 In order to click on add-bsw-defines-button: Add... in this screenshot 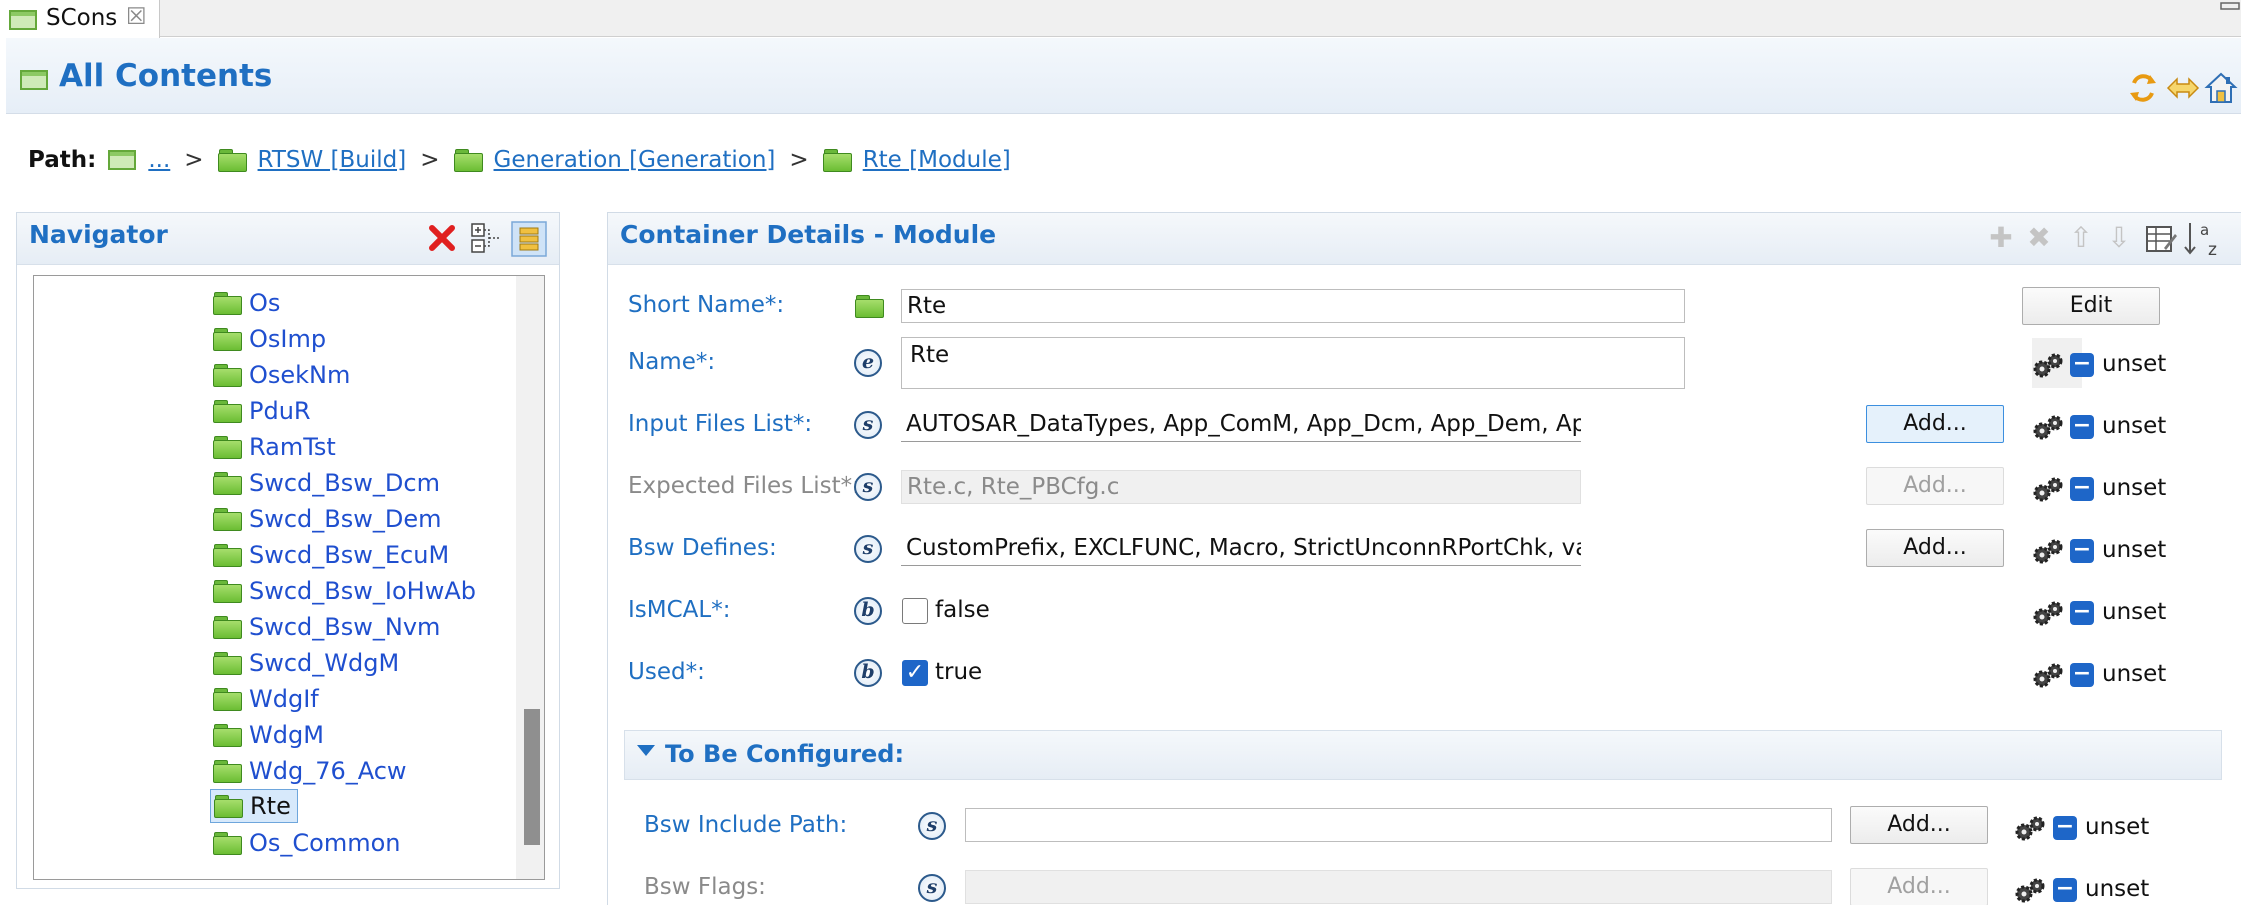, I will do `click(1935, 548)`.